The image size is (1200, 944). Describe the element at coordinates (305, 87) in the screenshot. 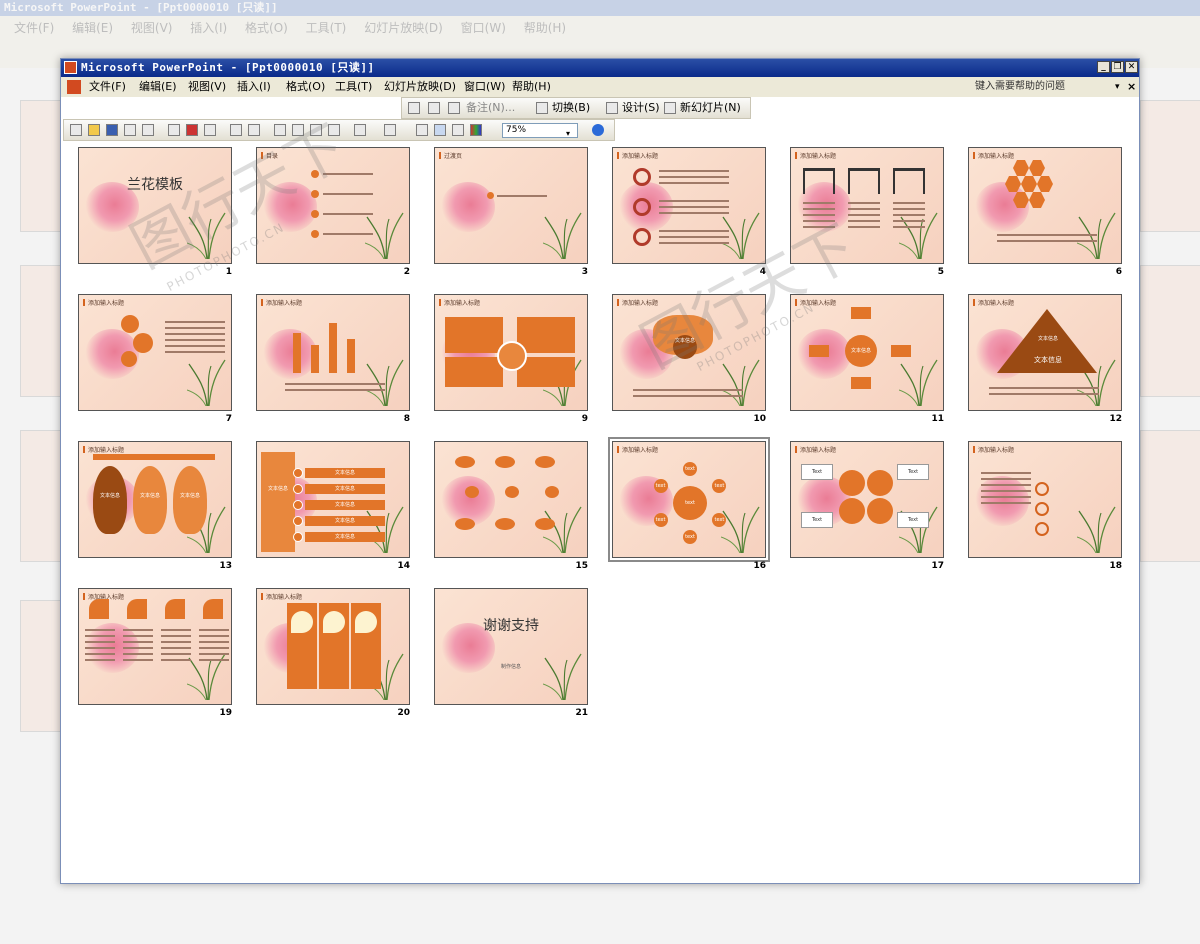

I see `menu-format: 格式(O)` at that location.